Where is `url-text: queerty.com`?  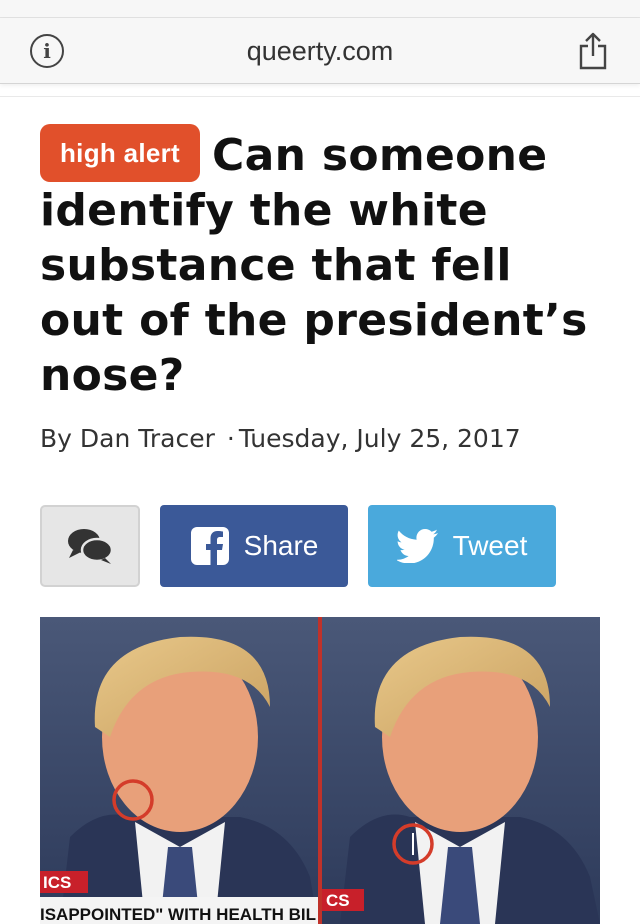 url-text: queerty.com is located at coordinates (320, 51).